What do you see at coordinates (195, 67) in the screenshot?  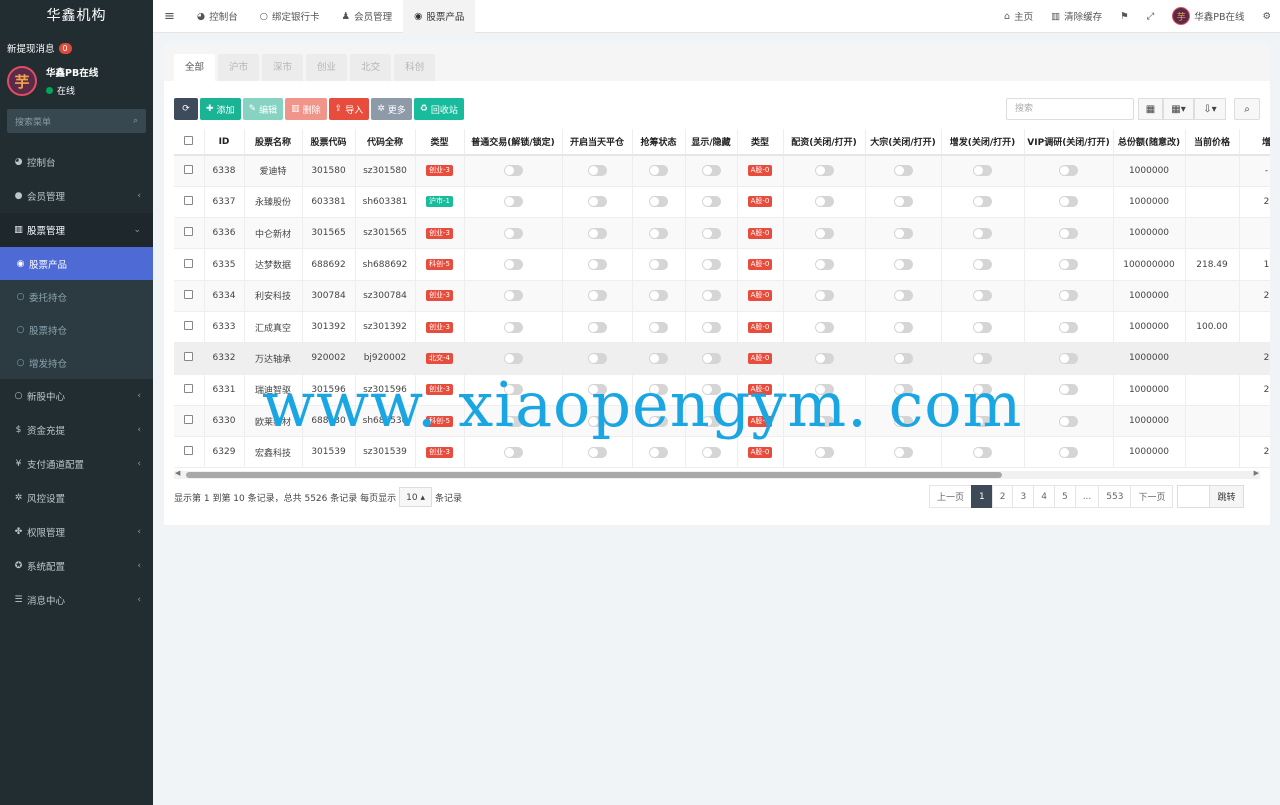 I see `tab-all: 全部` at bounding box center [195, 67].